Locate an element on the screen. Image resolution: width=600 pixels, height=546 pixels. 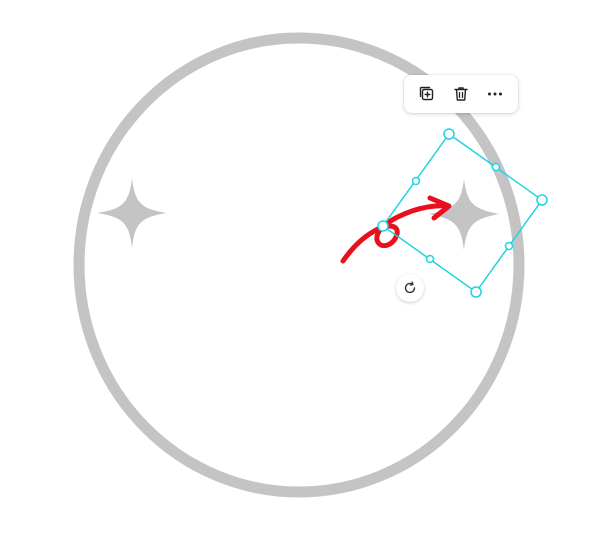
rotate-icon is located at coordinates (410, 287).